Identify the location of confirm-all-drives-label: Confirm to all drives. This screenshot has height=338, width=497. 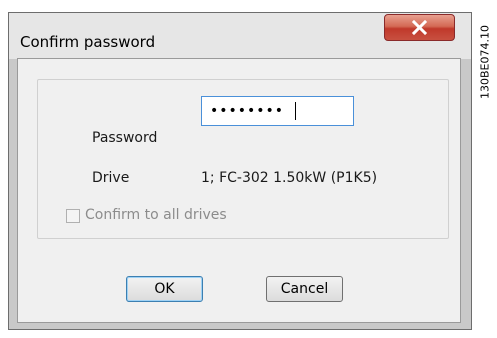
(156, 215).